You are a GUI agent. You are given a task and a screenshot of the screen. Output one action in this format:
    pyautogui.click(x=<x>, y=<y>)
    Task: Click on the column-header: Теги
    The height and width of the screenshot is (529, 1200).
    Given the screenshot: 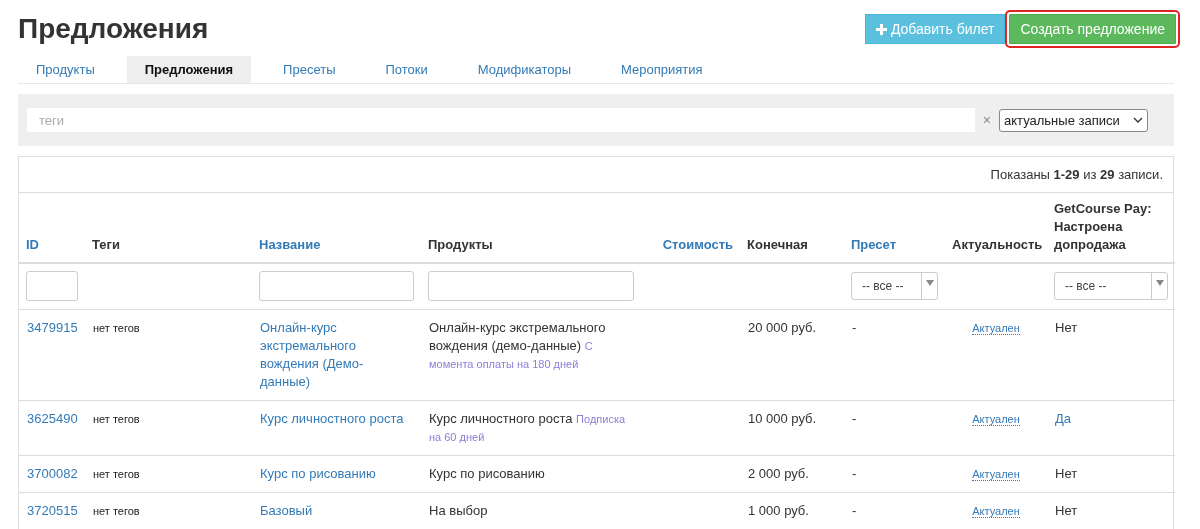 What is the action you would take?
    pyautogui.click(x=106, y=244)
    